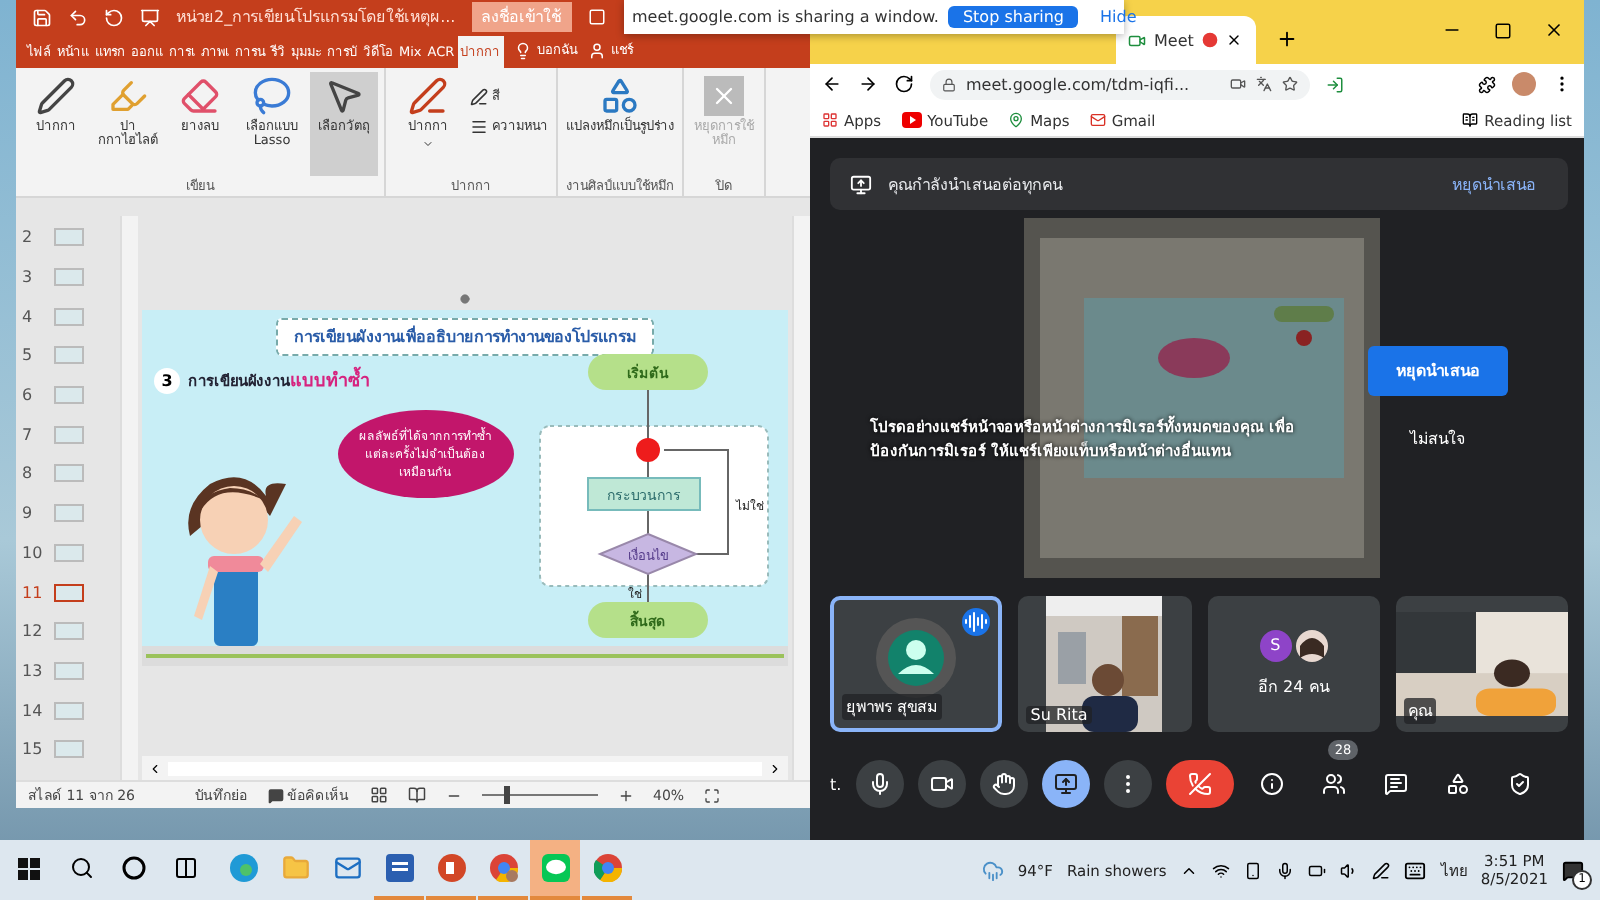 The height and width of the screenshot is (900, 1600). Describe the element at coordinates (1419, 711) in the screenshot. I see `participant-name: คุณ` at that location.